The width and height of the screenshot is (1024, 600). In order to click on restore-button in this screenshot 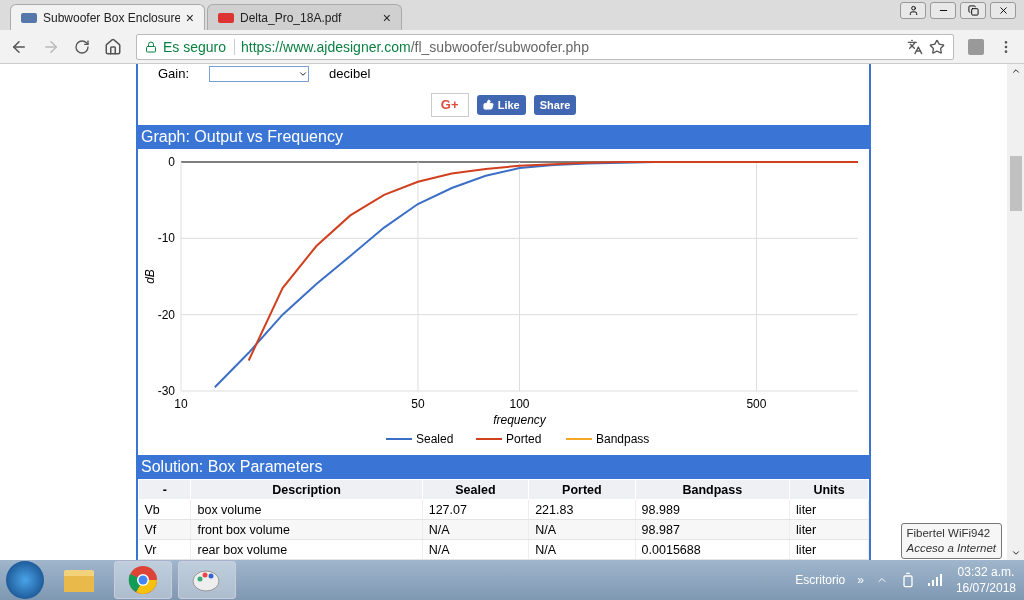, I will do `click(973, 10)`.